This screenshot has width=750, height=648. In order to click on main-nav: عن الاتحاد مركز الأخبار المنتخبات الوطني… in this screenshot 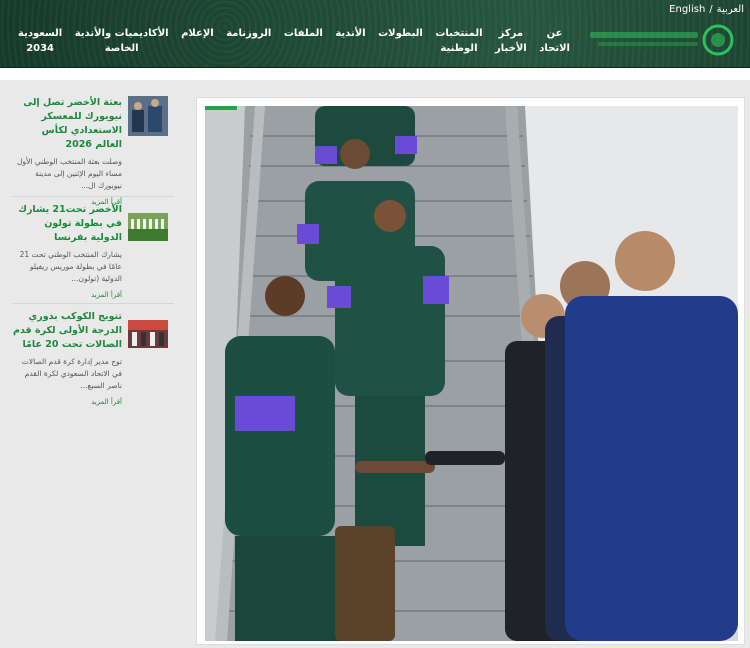, I will do `click(294, 41)`.